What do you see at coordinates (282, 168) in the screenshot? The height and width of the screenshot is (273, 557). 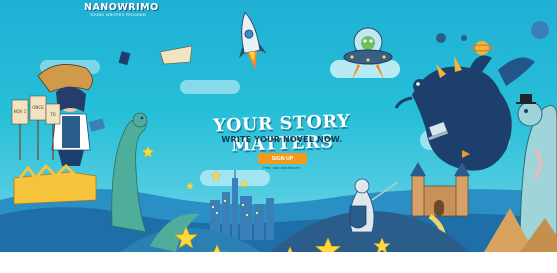 I see `signup-note: Free, now and forever.` at bounding box center [282, 168].